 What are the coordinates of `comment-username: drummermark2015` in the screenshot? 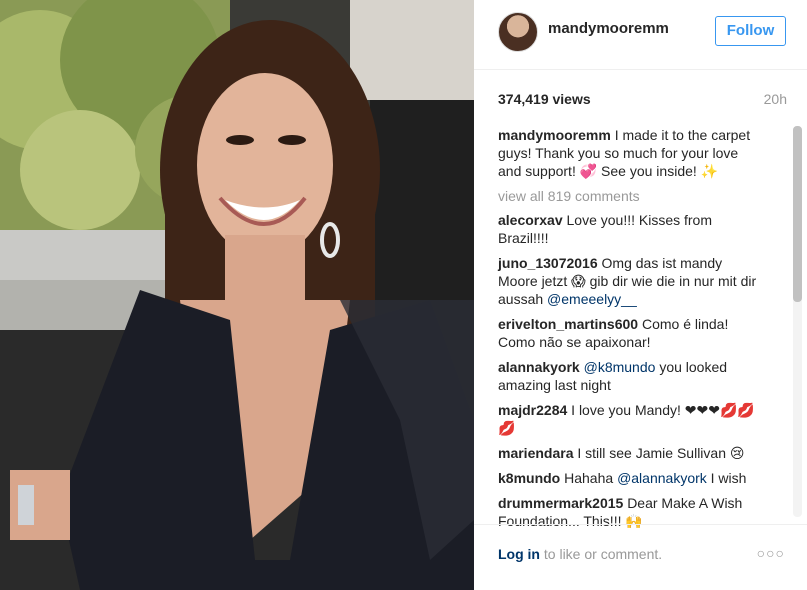 It's located at (560, 503).